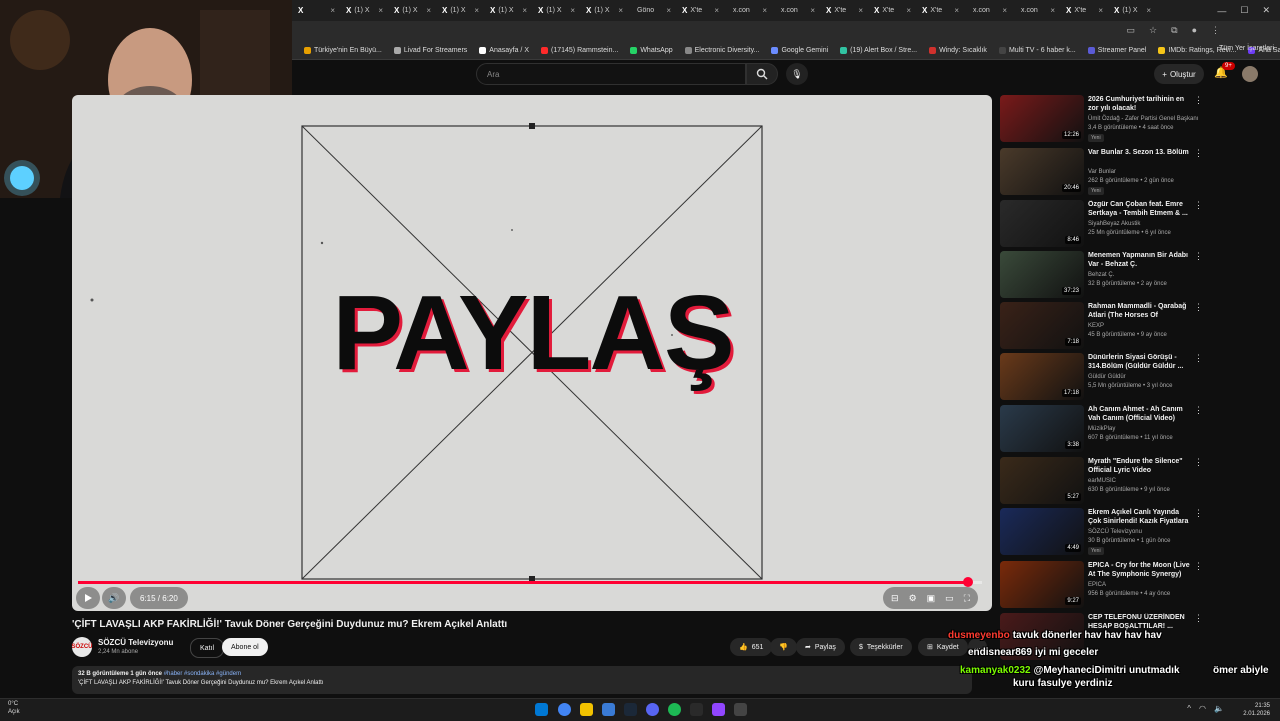  I want to click on recommendation-channel: KEXP, so click(1096, 326).